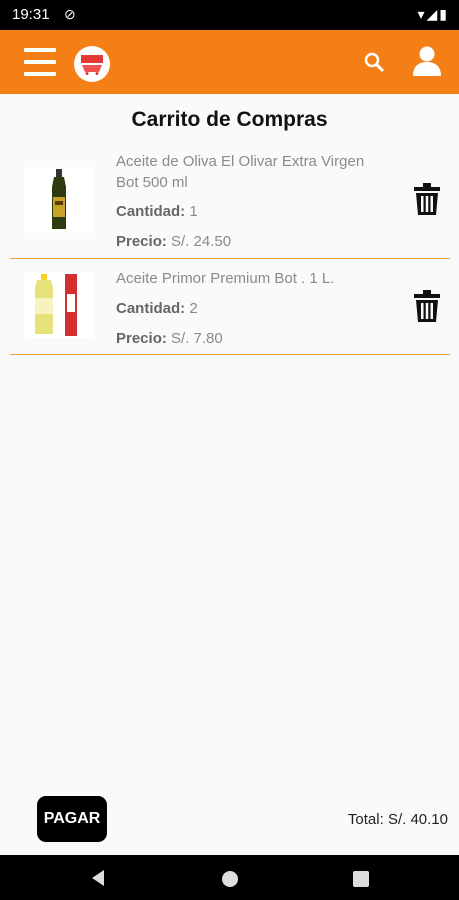 The height and width of the screenshot is (900, 459). I want to click on item-quantity: Cantidad: 1, so click(157, 211).